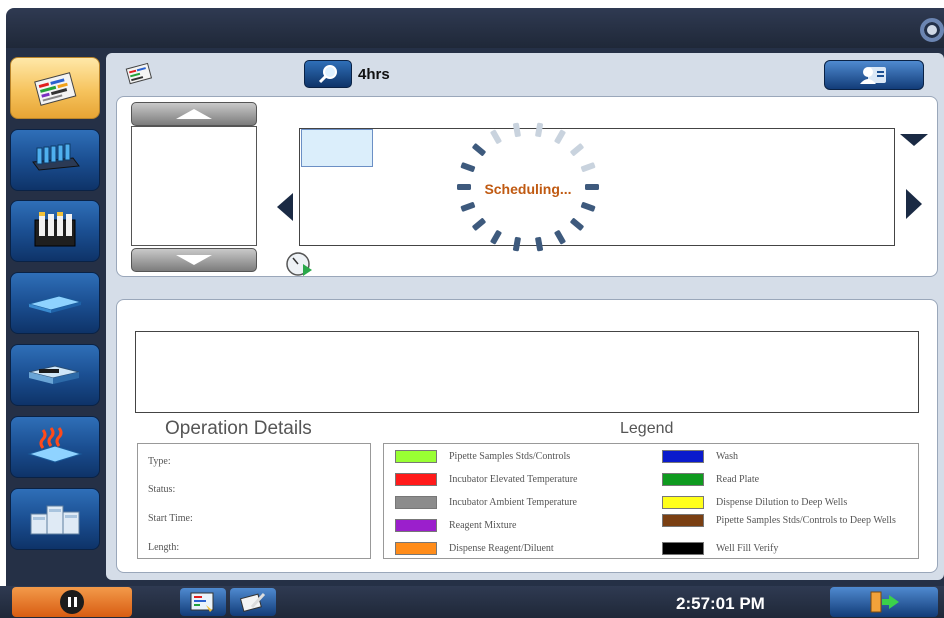 This screenshot has height=618, width=944. I want to click on legend-label: Well Fill Verify, so click(747, 548).